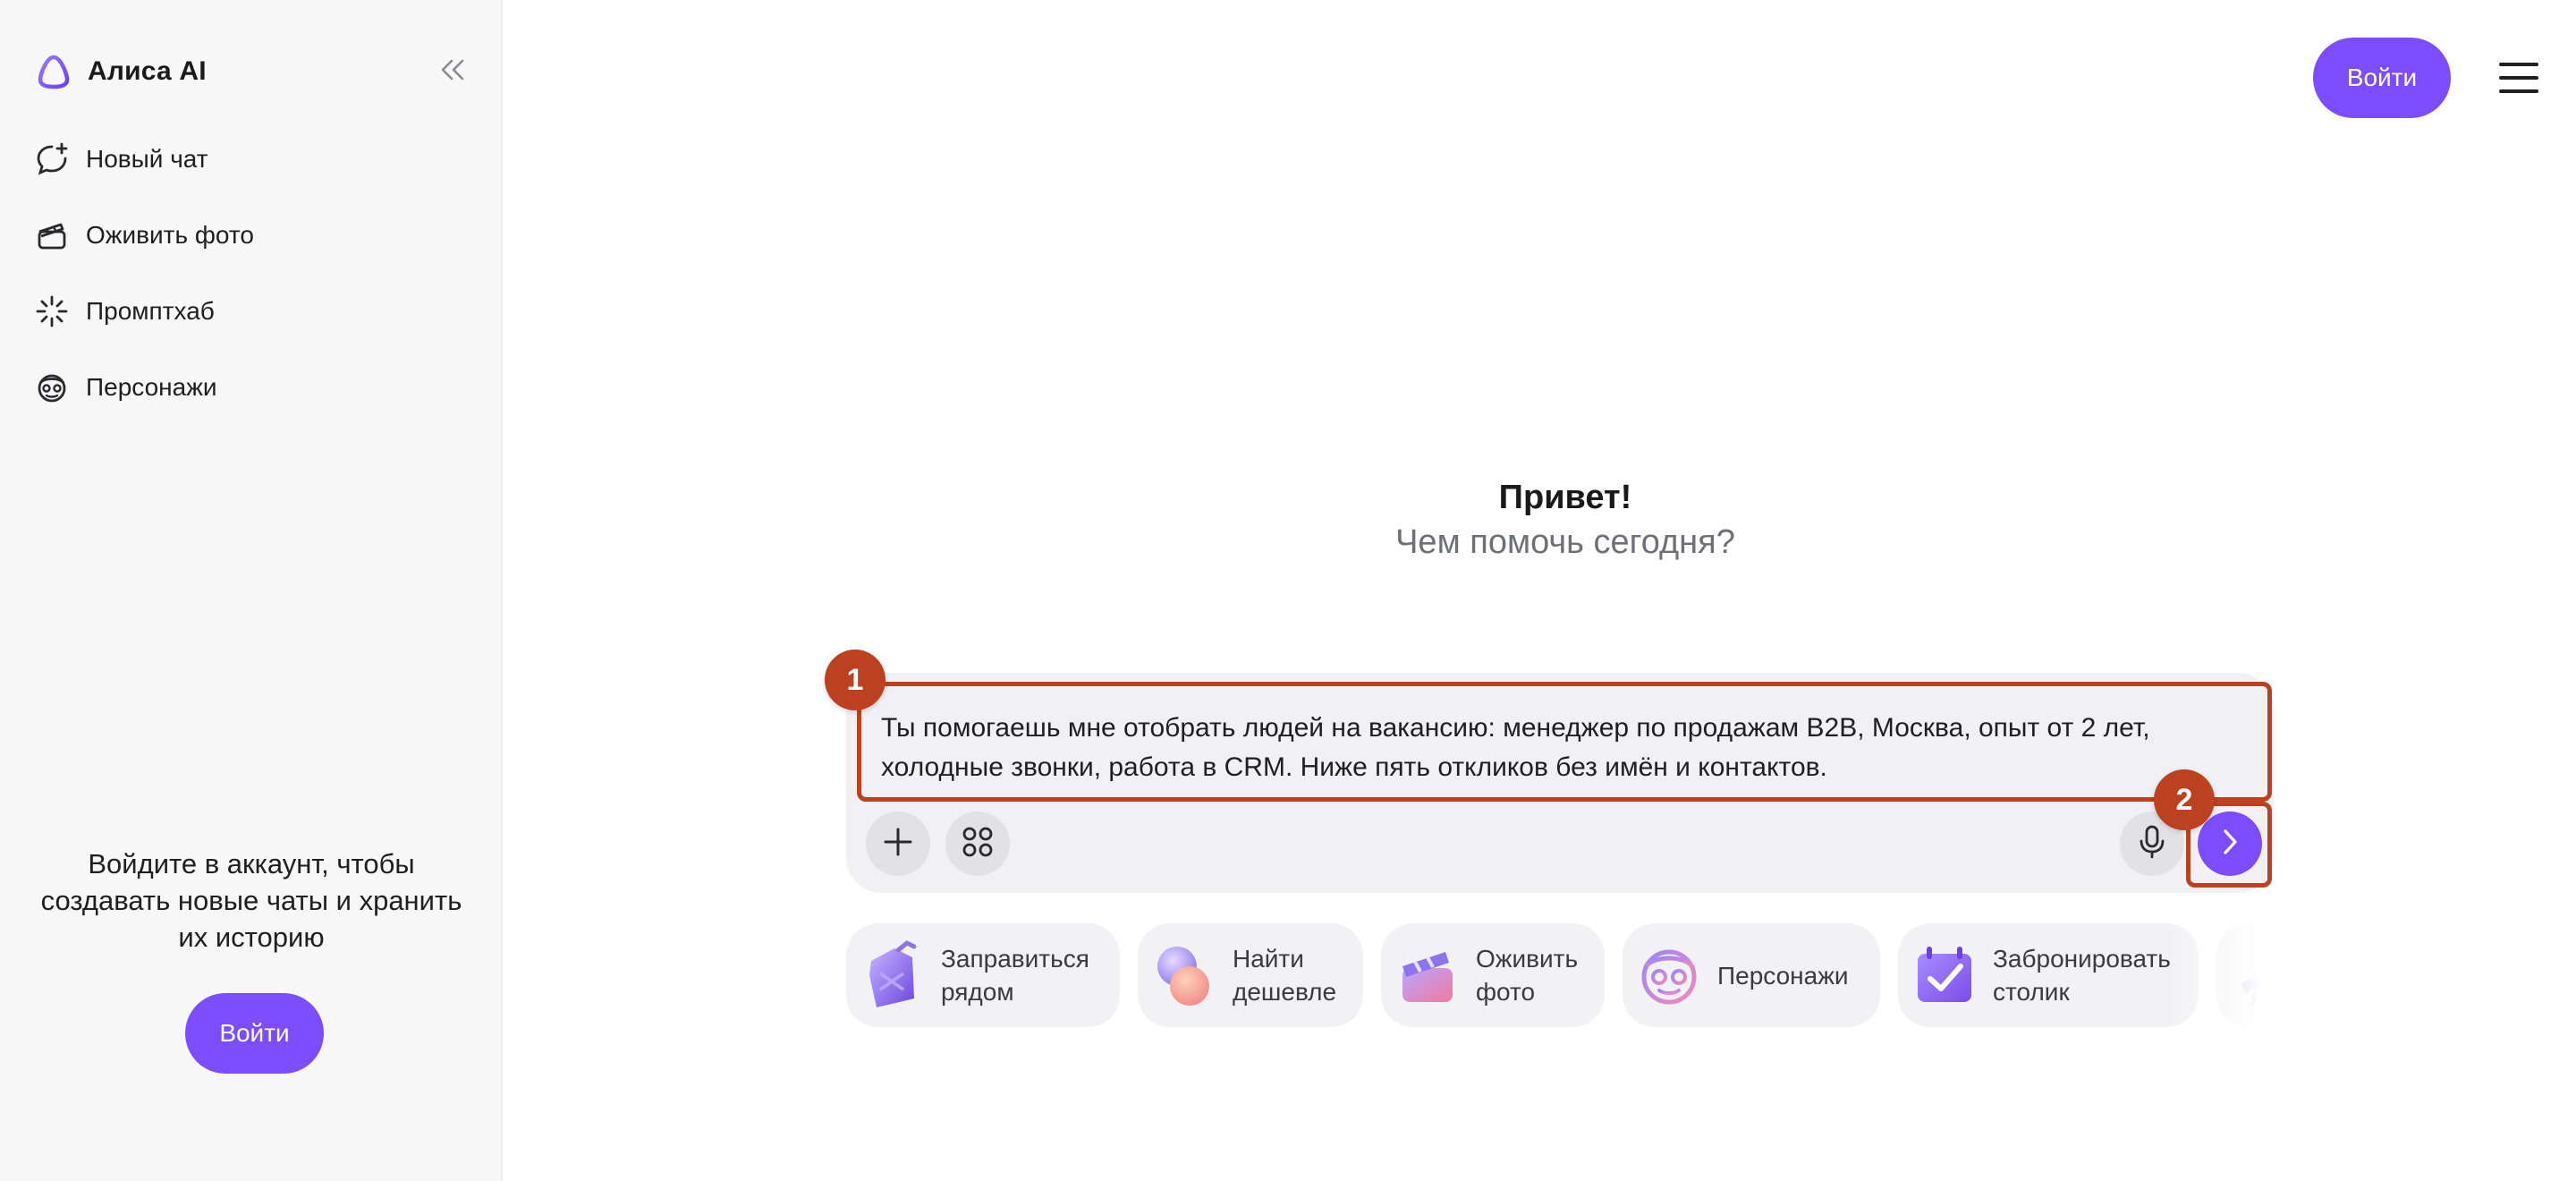 Image resolution: width=2576 pixels, height=1181 pixels. Describe the element at coordinates (1565, 497) in the screenshot. I see `greeting-title: Привет!` at that location.